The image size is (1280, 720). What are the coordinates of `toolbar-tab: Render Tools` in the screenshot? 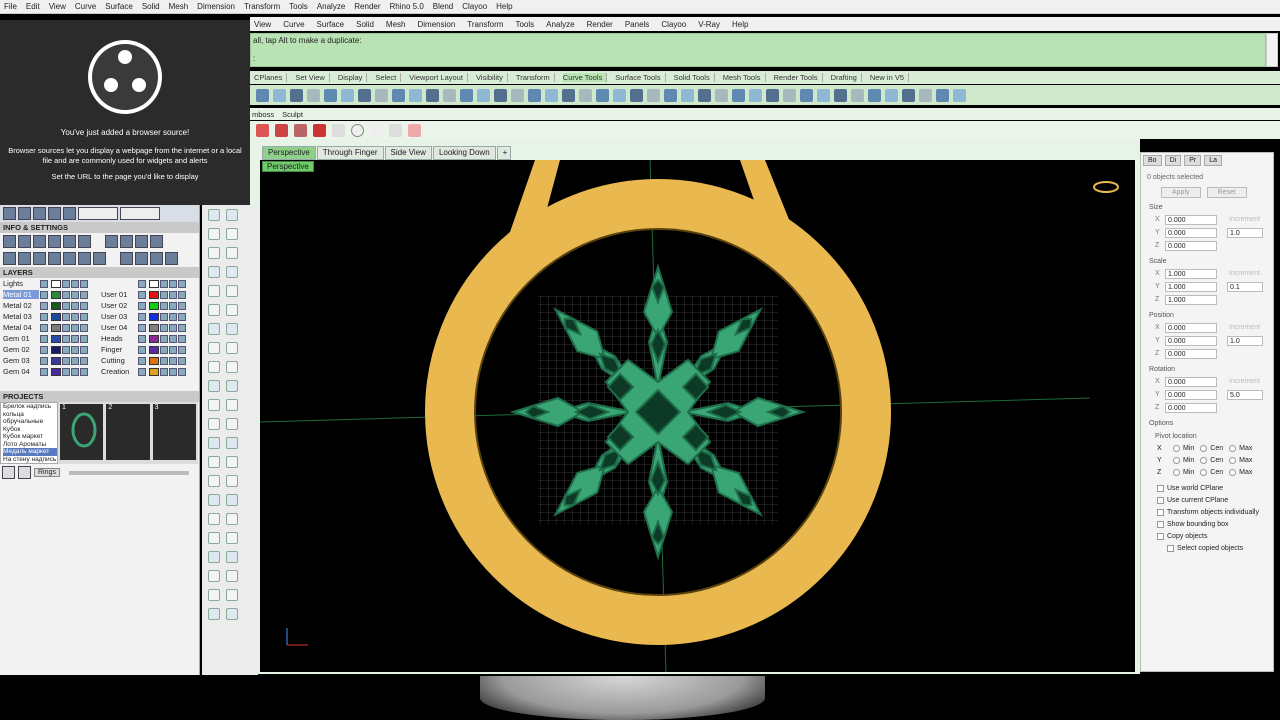 It's located at (798, 77).